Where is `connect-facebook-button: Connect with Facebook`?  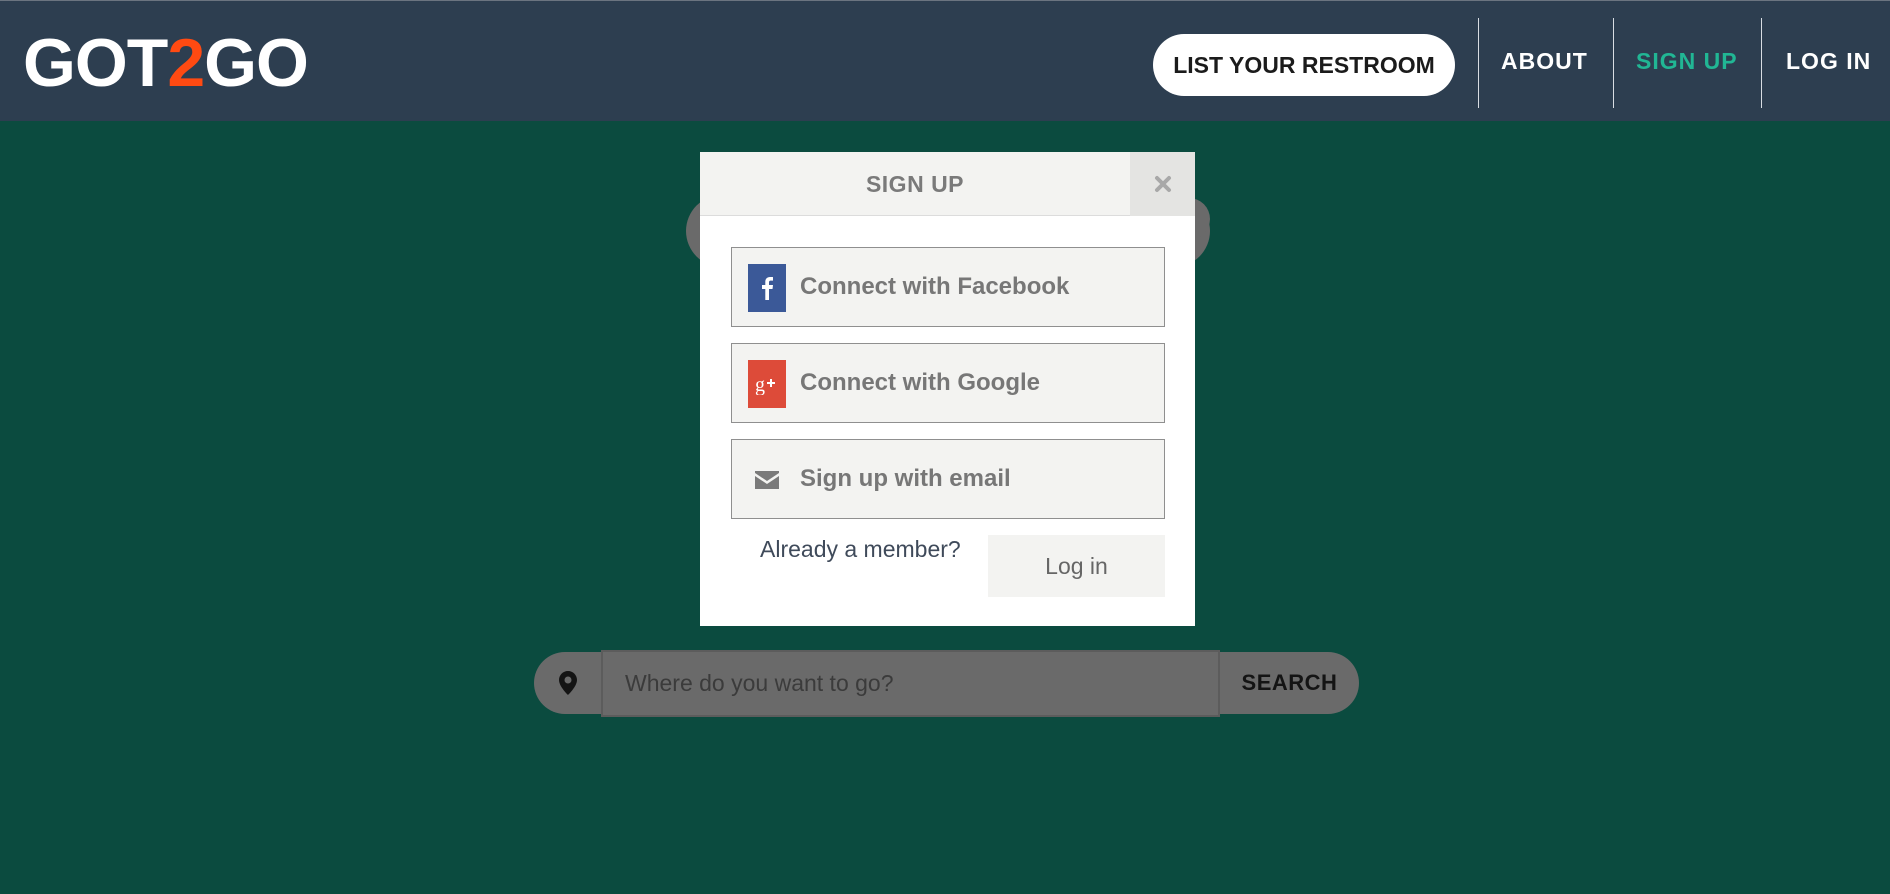 connect-facebook-button: Connect with Facebook is located at coordinates (948, 287).